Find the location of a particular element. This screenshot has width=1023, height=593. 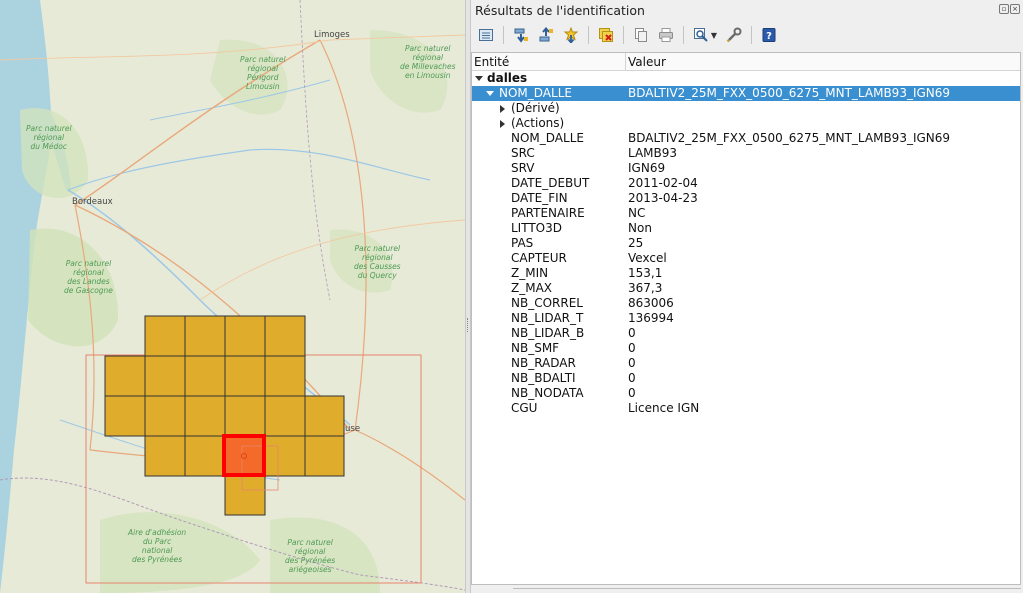

help-icon: ? is located at coordinates (769, 35).